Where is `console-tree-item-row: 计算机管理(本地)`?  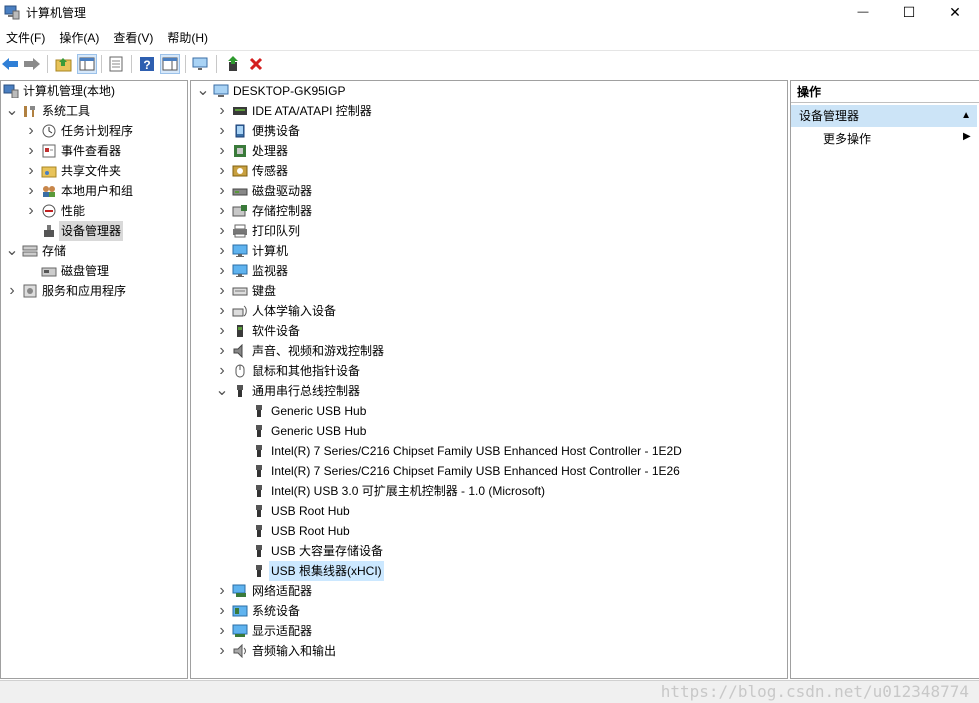 console-tree-item-row: 计算机管理(本地) is located at coordinates (94, 91).